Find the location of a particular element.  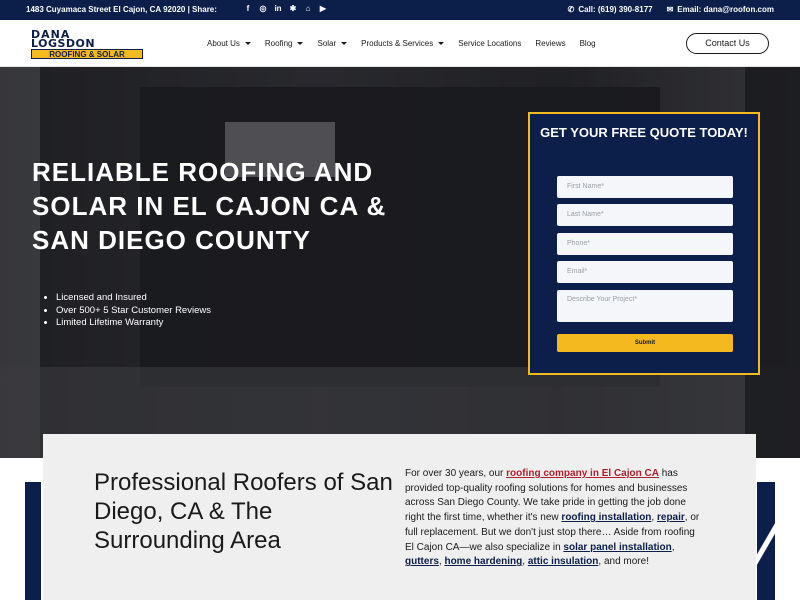

nav-label: Products & Services is located at coordinates (397, 43).